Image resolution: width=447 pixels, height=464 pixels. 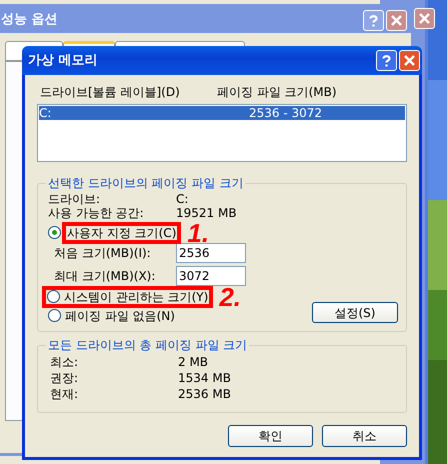 What do you see at coordinates (110, 92) in the screenshot?
I see `column-header: 드라이브[볼륨 레이블](D)` at bounding box center [110, 92].